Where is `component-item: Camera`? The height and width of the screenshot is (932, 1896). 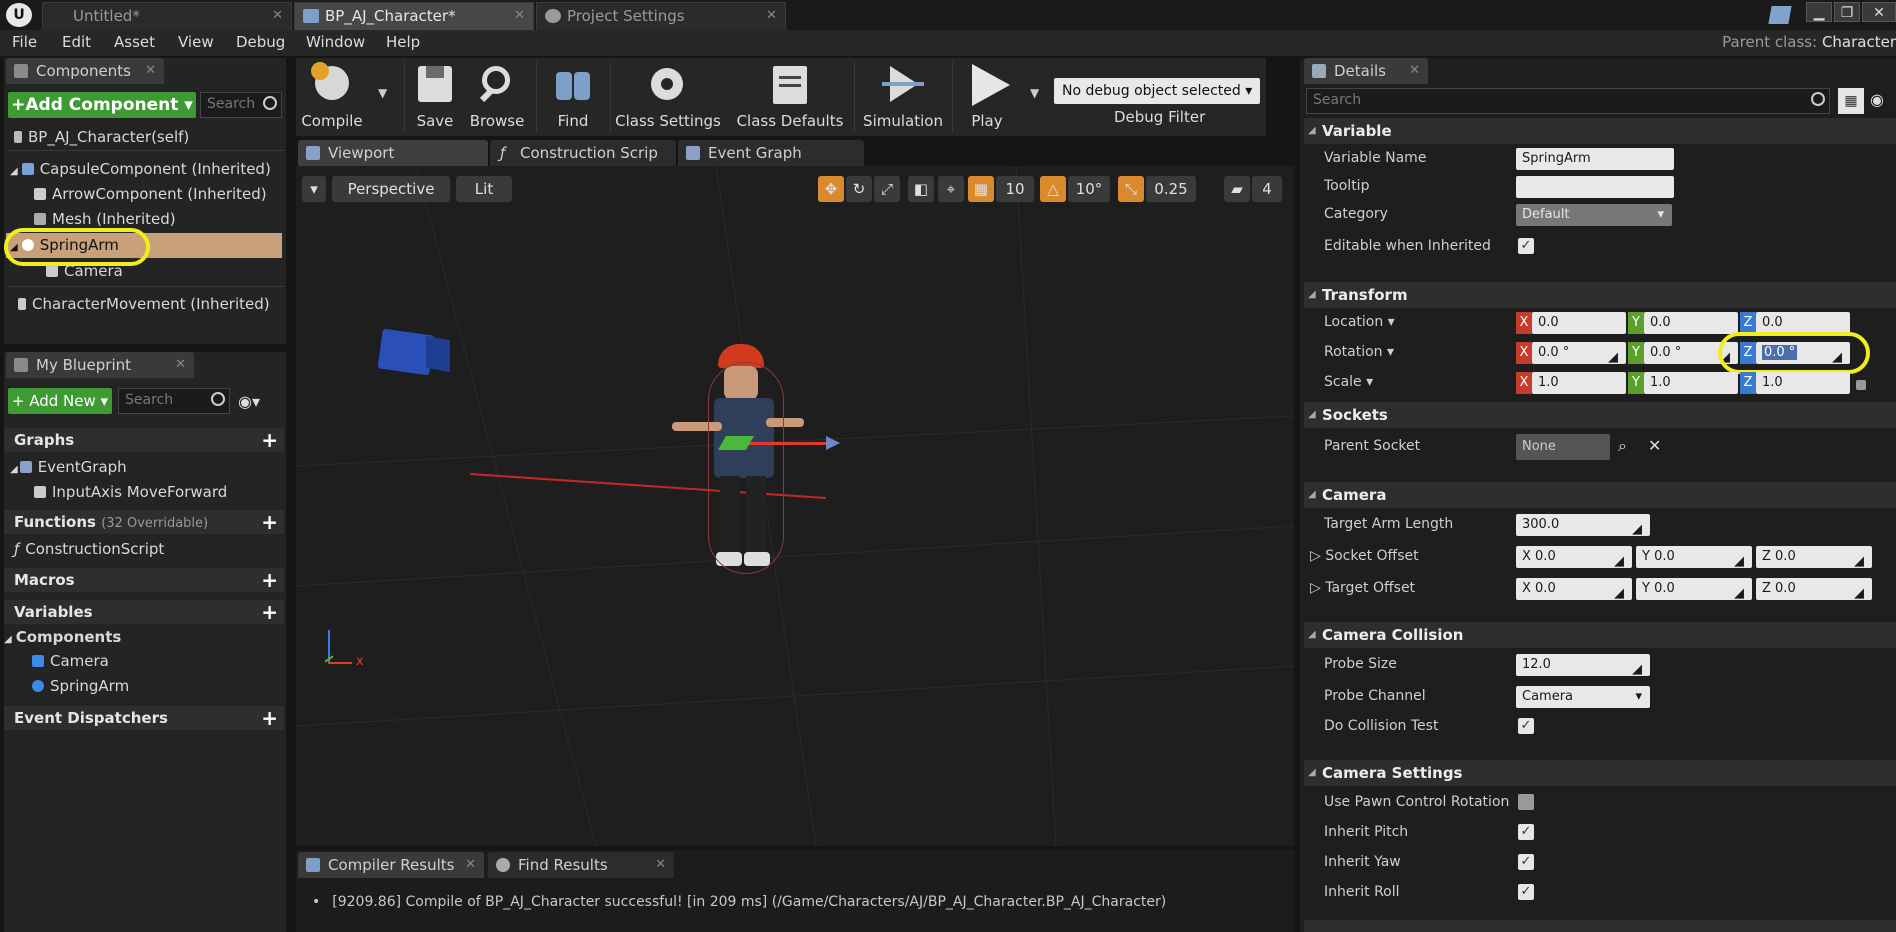
component-item: Camera is located at coordinates (84, 271).